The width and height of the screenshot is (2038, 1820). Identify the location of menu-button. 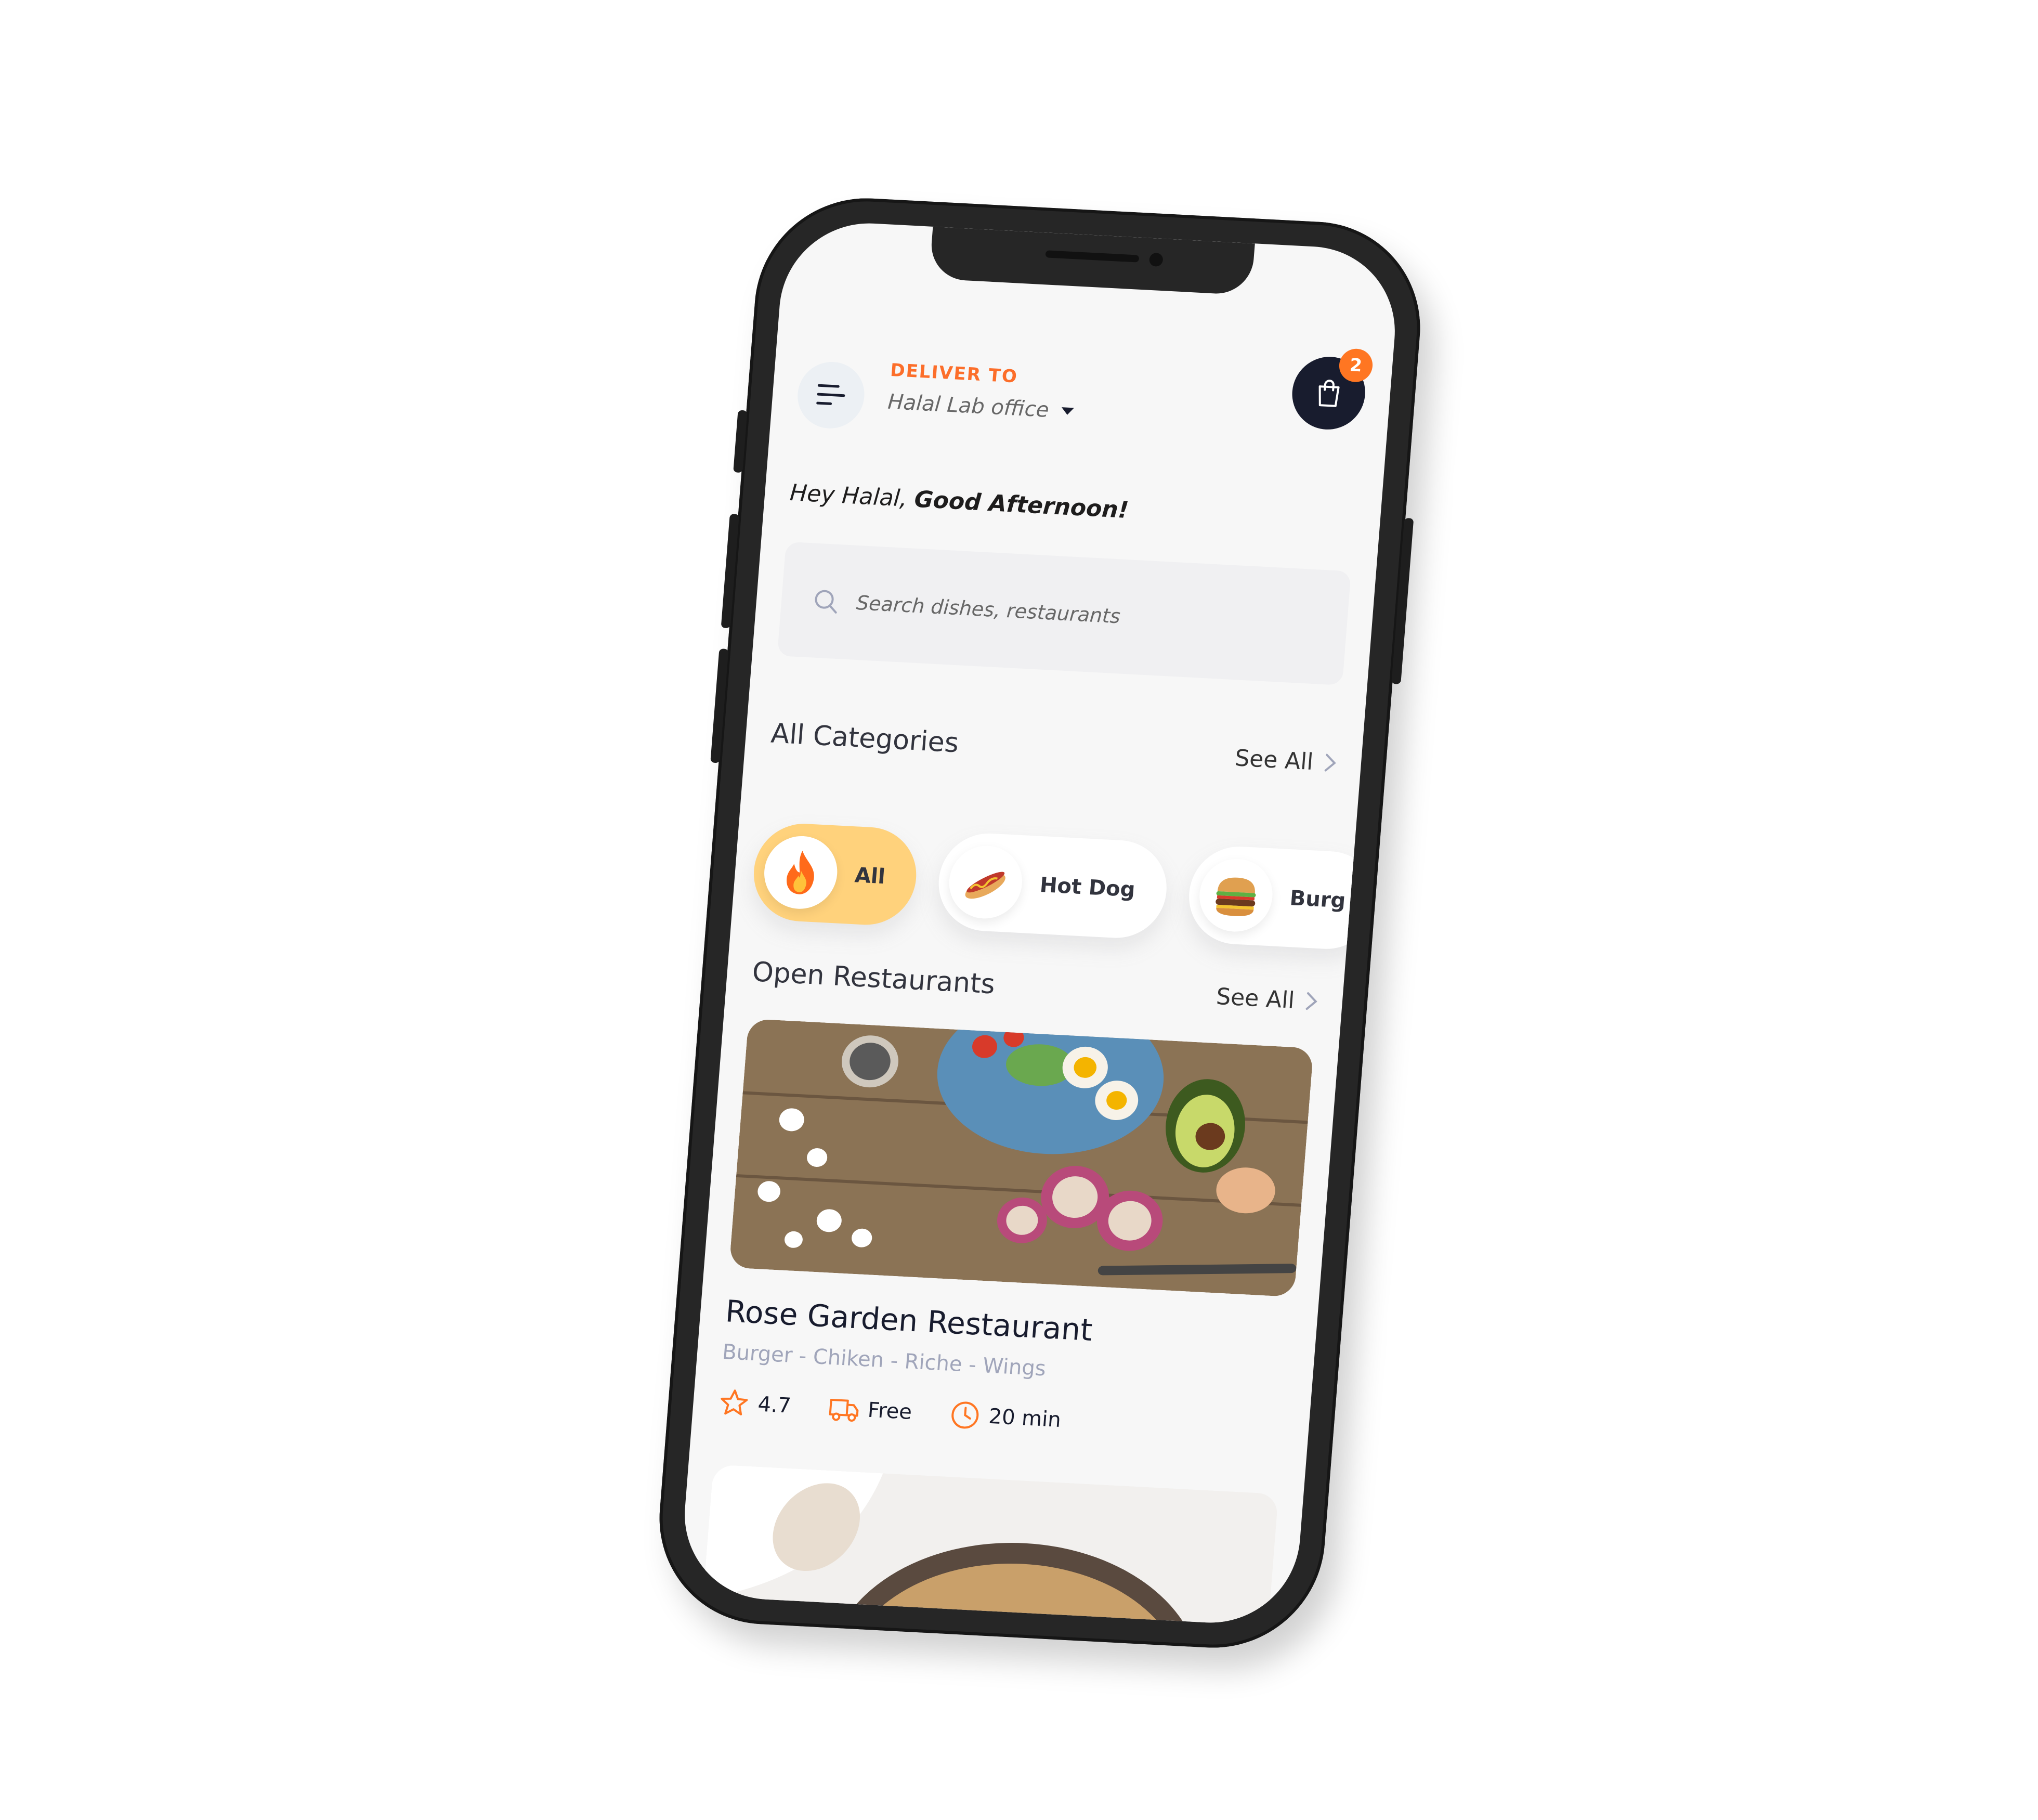
(831, 395).